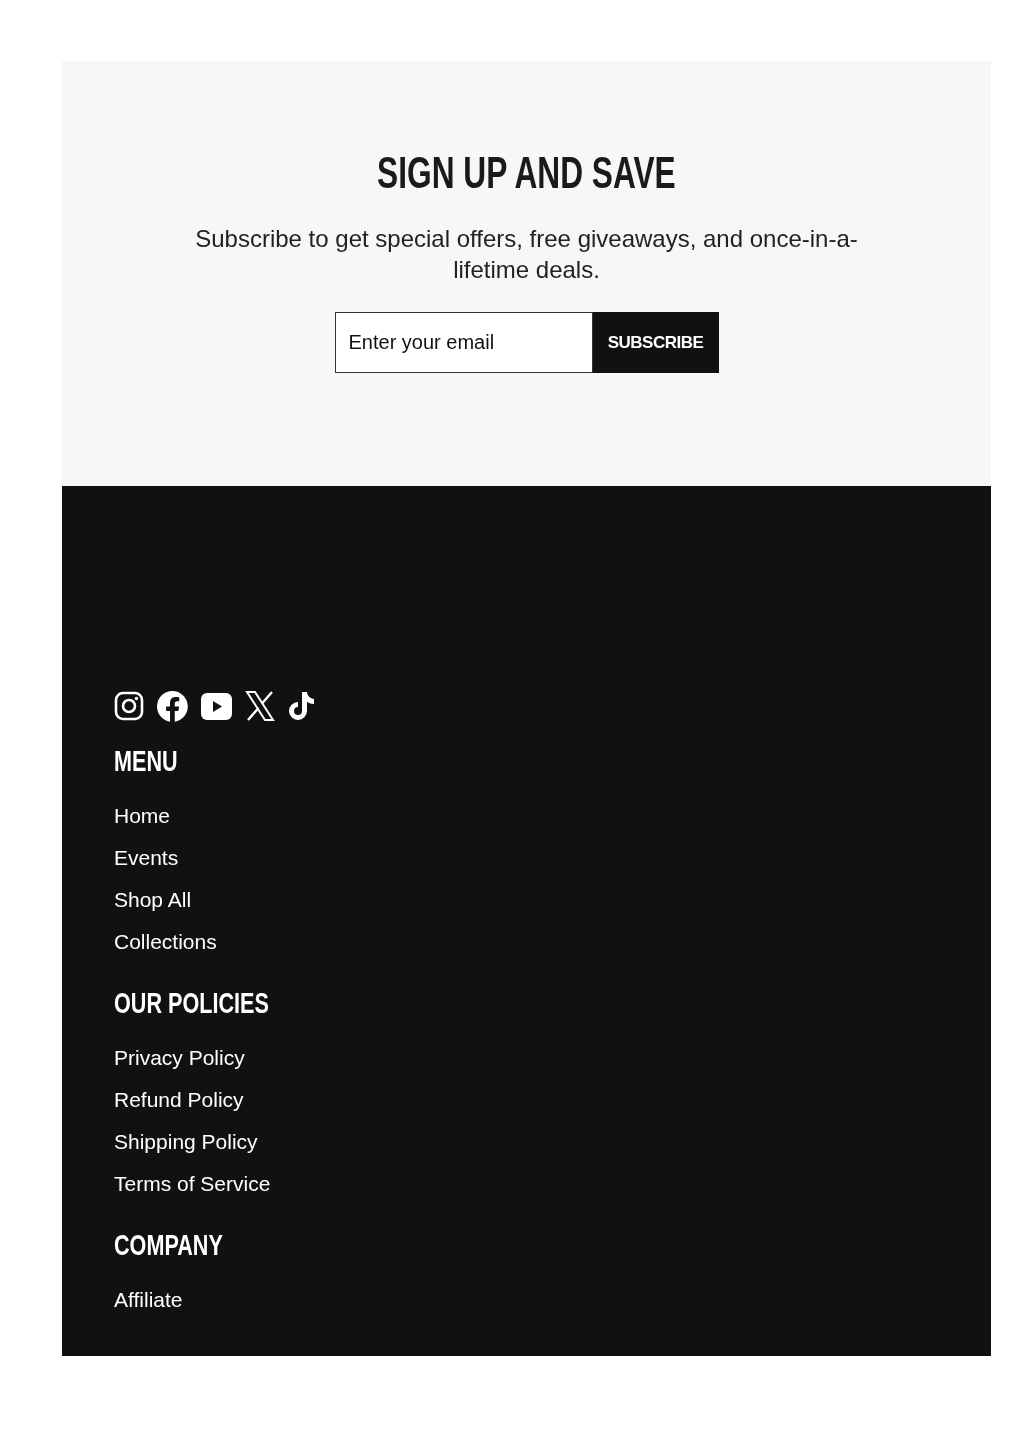 This screenshot has height=1449, width=1024. Describe the element at coordinates (526, 254) in the screenshot. I see `signup-text: Subscribe to get special offers, free giveaways, and once-in-a-lifetime deals.` at that location.